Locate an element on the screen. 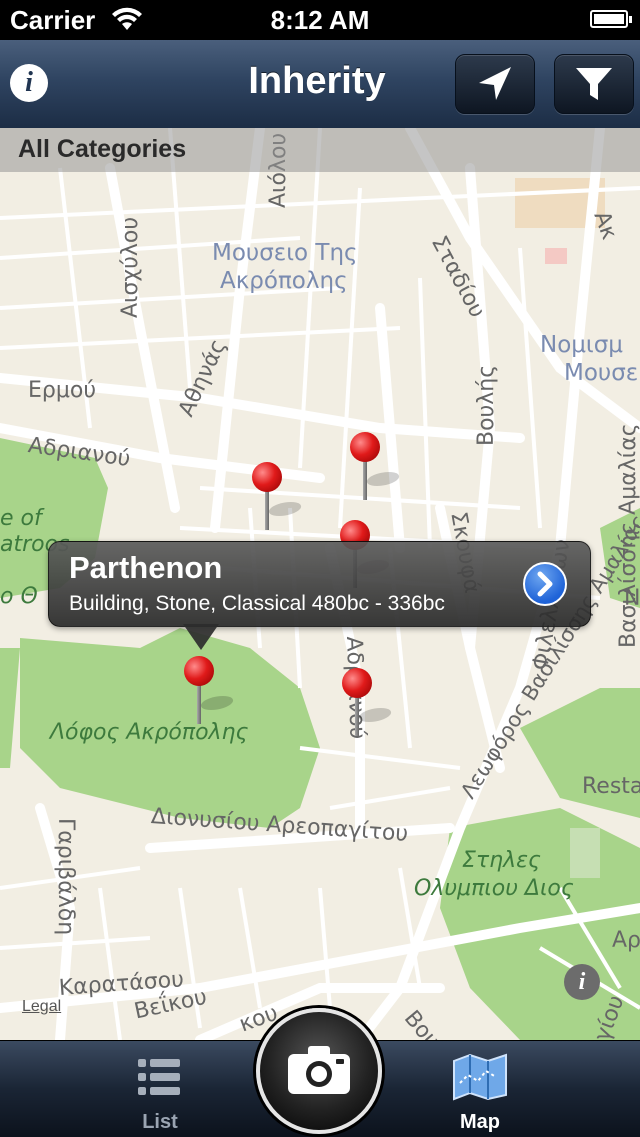 The image size is (640, 1137). map-label: Γαριβάλδη is located at coordinates (65, 877).